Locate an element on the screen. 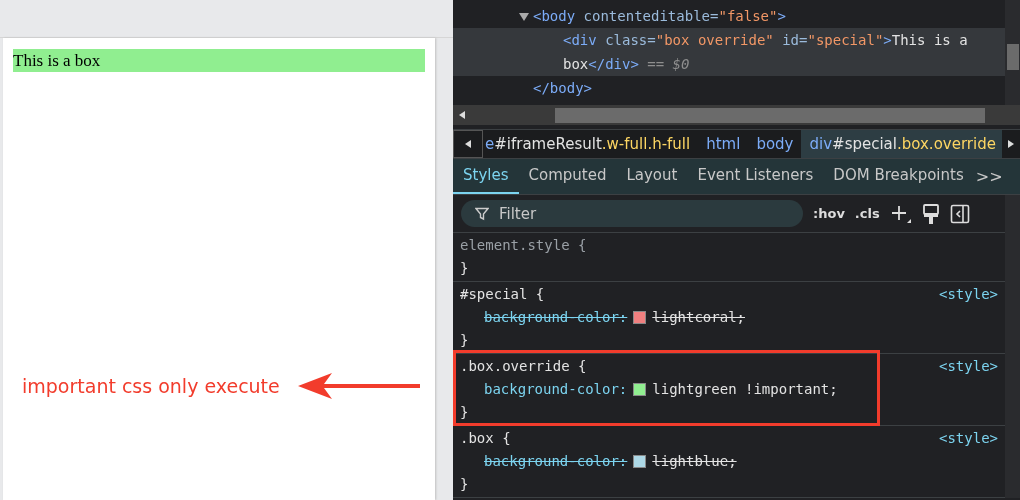 The width and height of the screenshot is (1020, 500). panel-tab: Computed is located at coordinates (567, 176).